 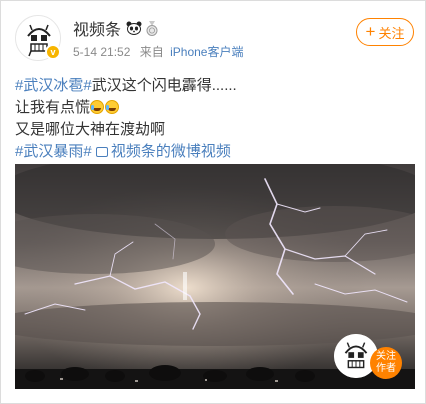 What do you see at coordinates (53, 151) in the screenshot?
I see `hashtag-wuhan-rainstorm: #武汉暴雨#` at bounding box center [53, 151].